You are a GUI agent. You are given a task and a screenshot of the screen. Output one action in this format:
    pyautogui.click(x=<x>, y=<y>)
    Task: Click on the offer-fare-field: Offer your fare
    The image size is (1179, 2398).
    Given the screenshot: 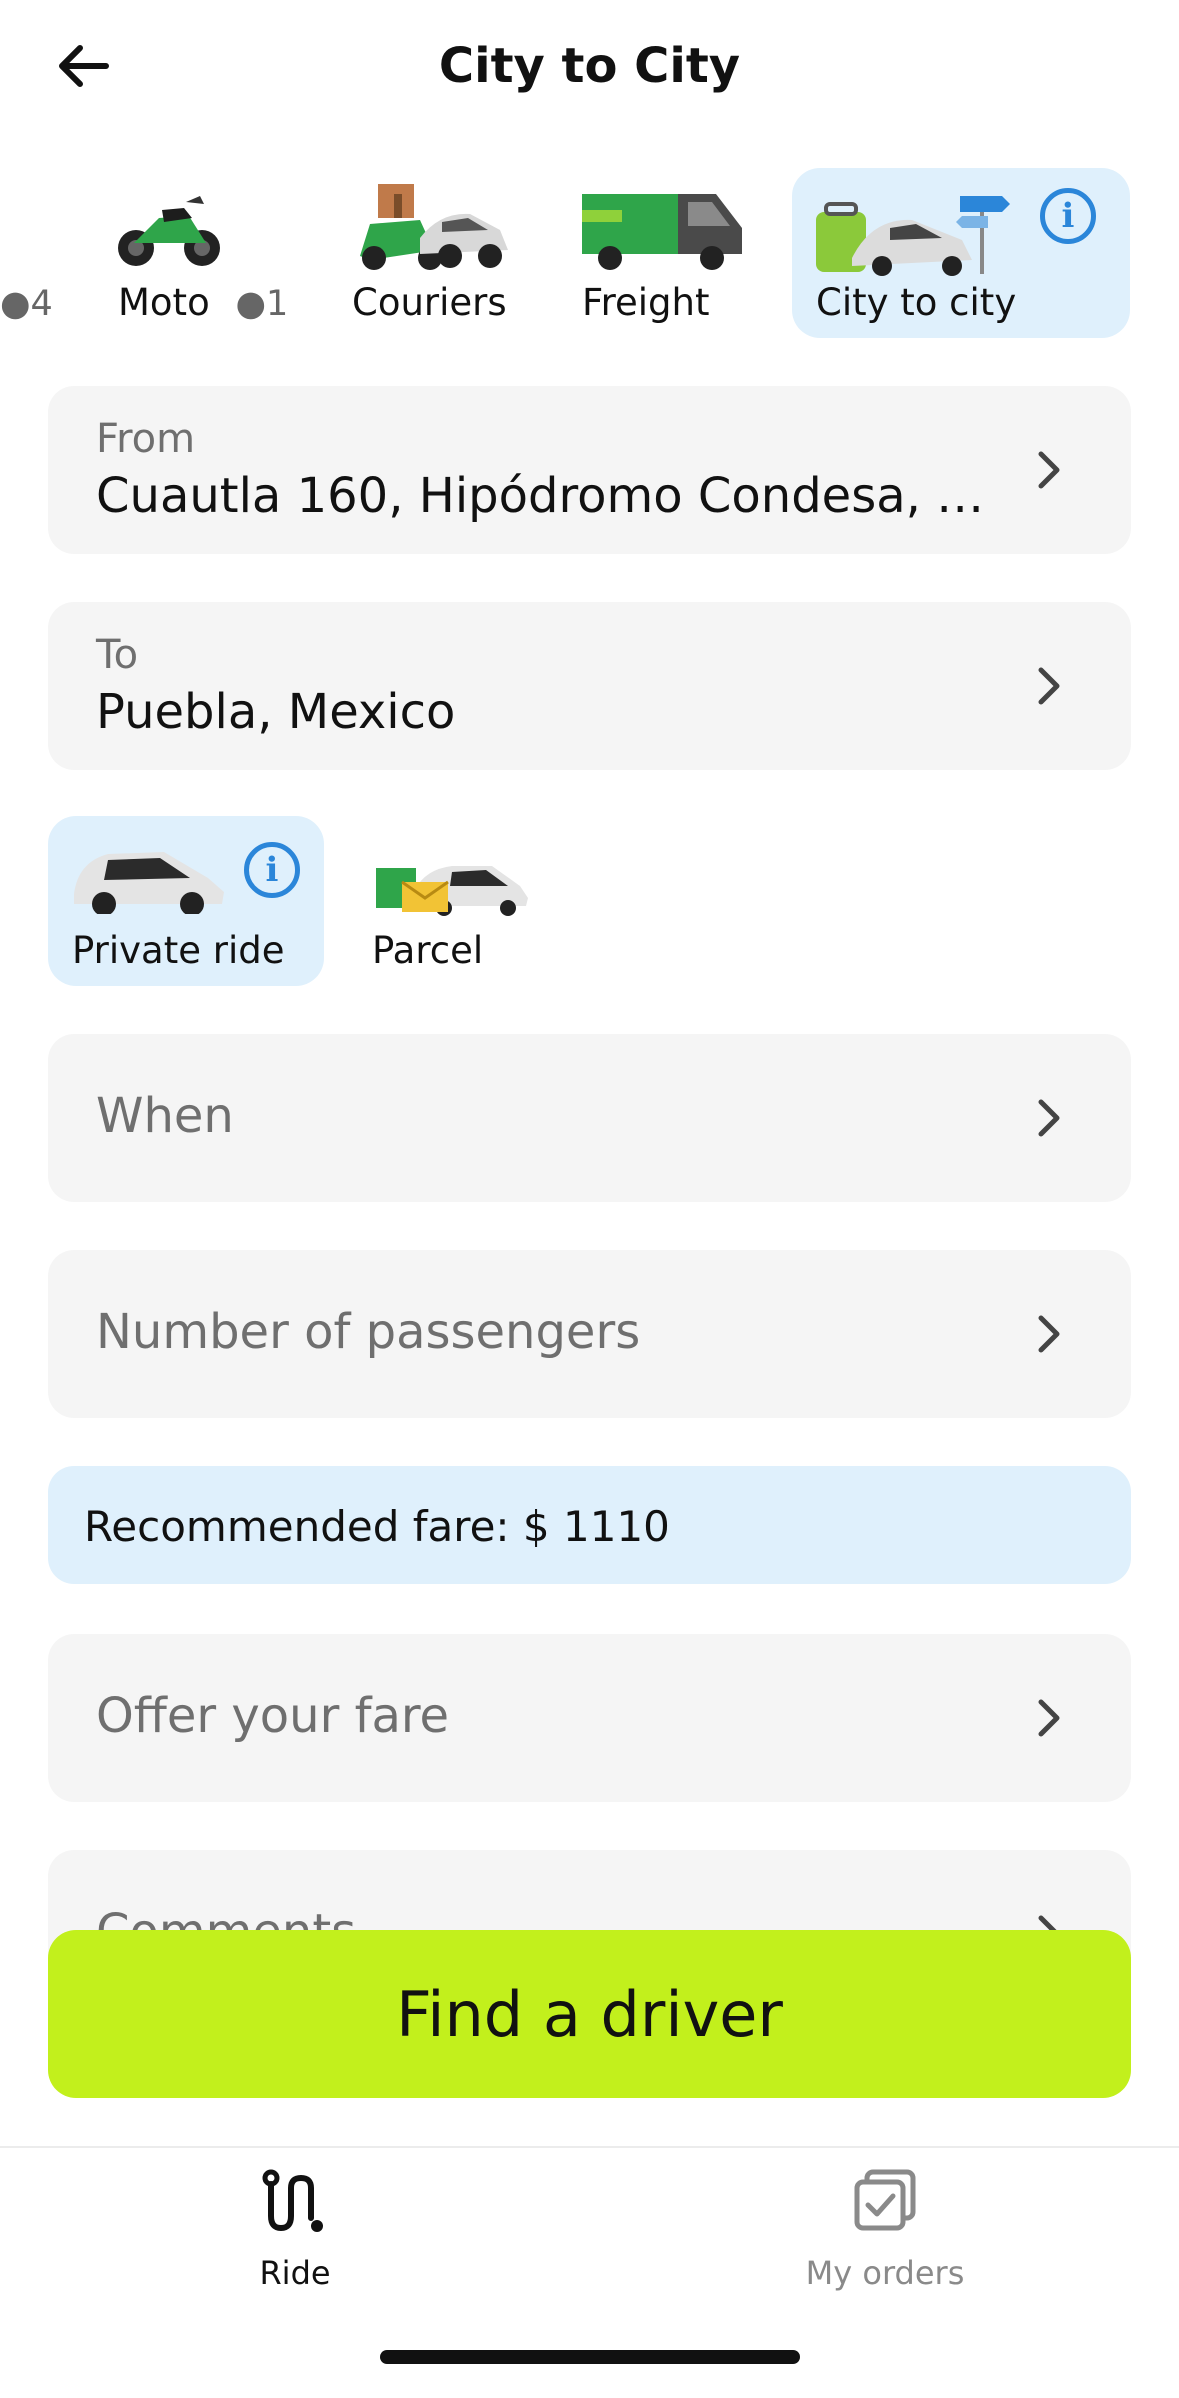 What is the action you would take?
    pyautogui.click(x=589, y=1718)
    